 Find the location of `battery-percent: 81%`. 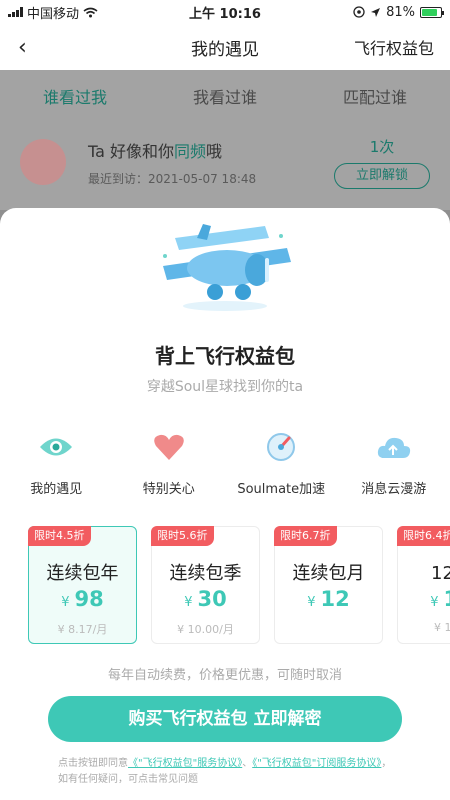

battery-percent: 81% is located at coordinates (400, 12).